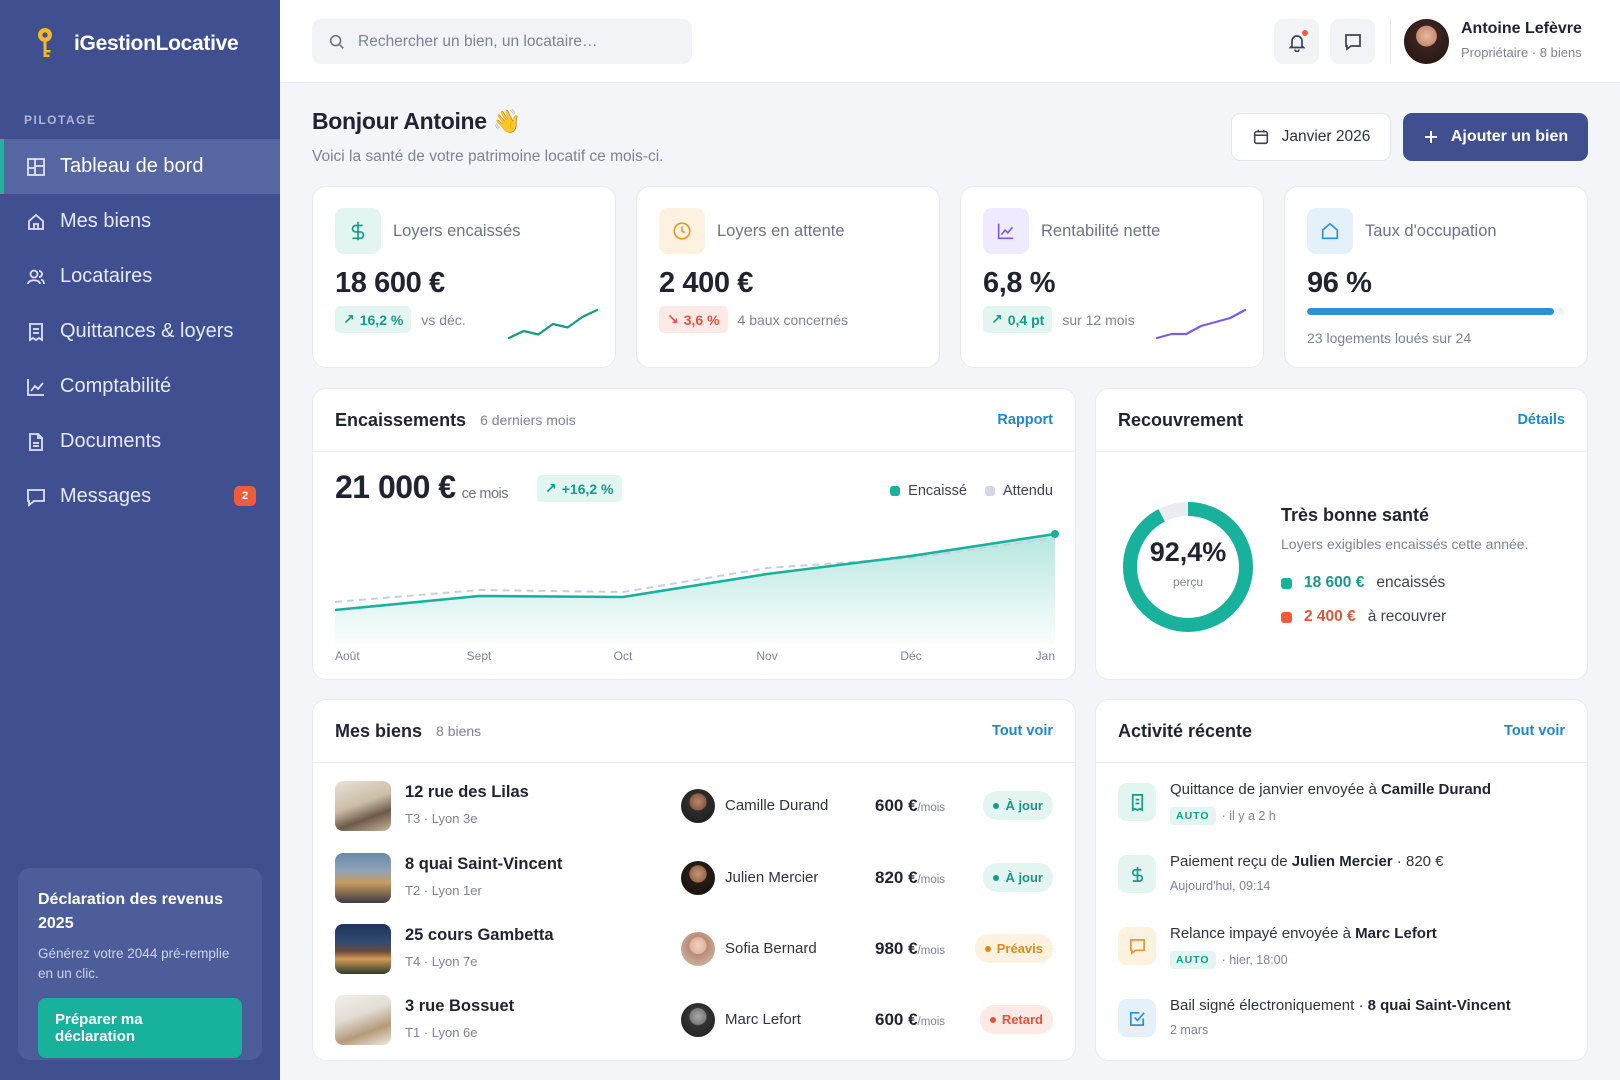  Describe the element at coordinates (1363, 617) in the screenshot. I see `recovery-pending: 2 400 € à recouvrer` at that location.